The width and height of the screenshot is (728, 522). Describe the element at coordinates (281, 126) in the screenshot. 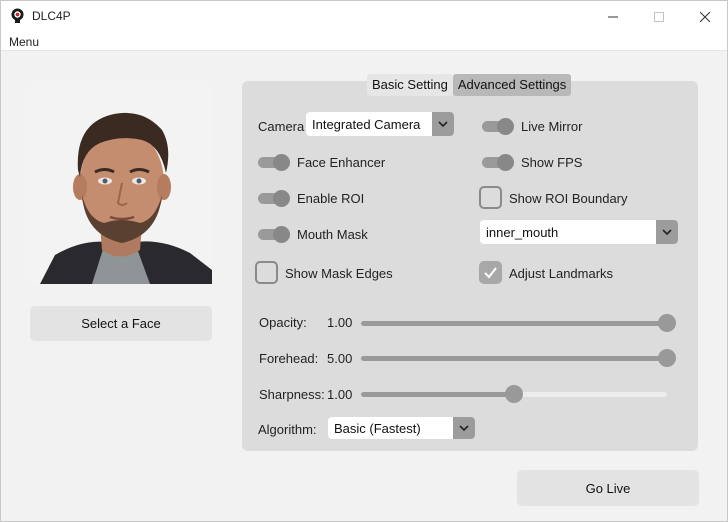

I see `camera-label: Camera` at that location.